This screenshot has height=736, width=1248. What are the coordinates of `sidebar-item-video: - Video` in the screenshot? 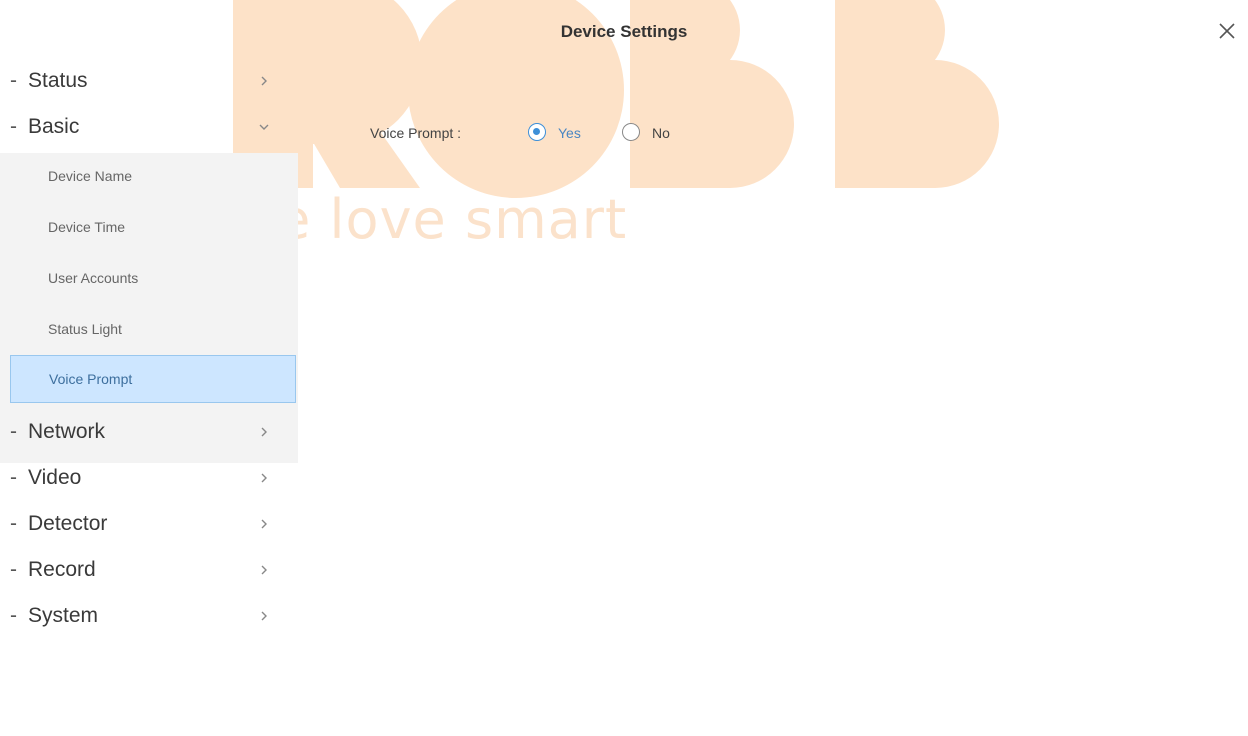 It's located at (149, 478).